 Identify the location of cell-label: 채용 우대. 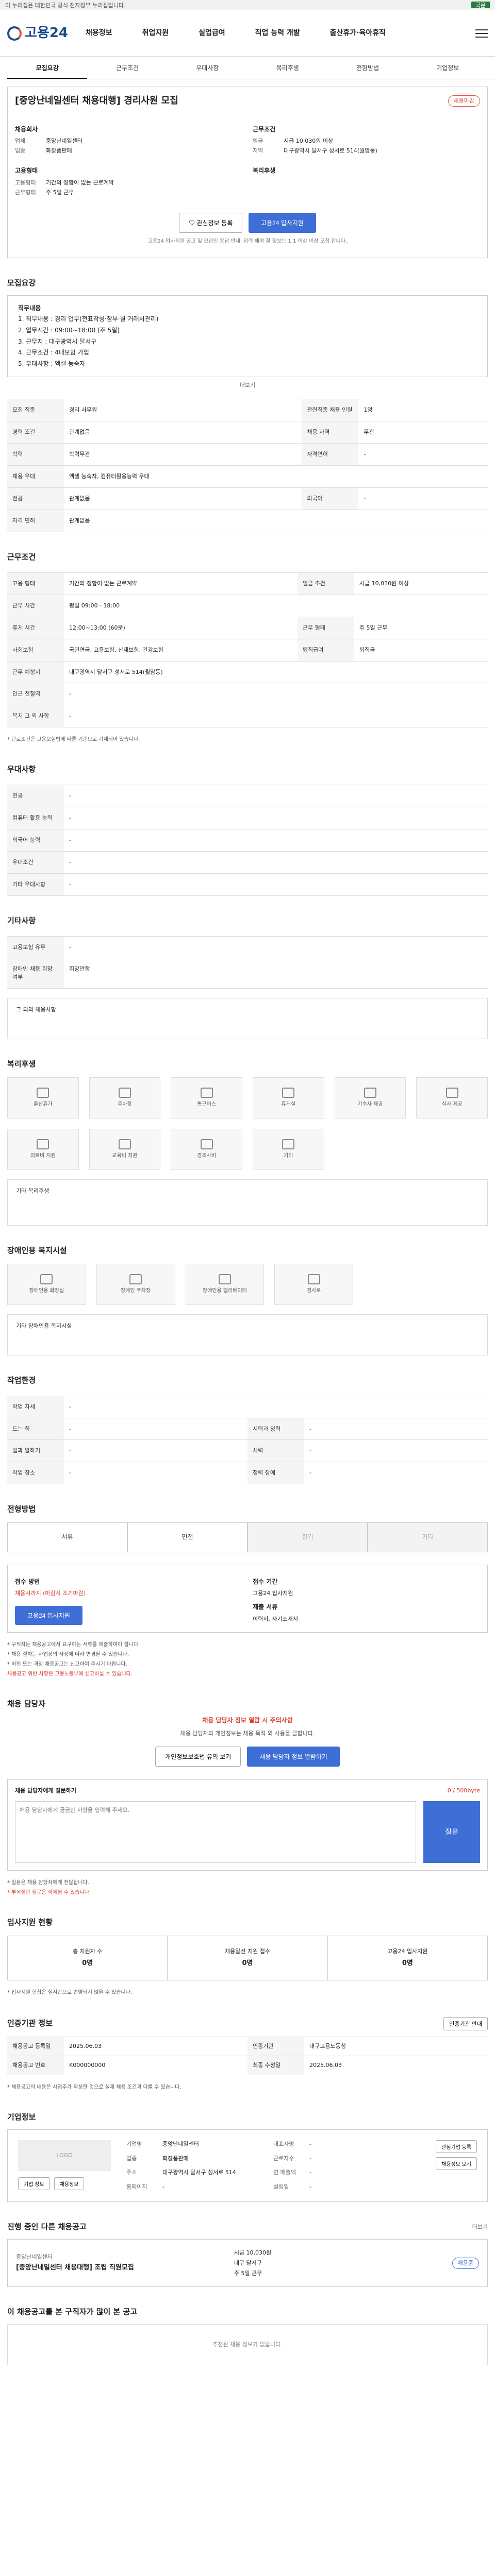
(35, 476).